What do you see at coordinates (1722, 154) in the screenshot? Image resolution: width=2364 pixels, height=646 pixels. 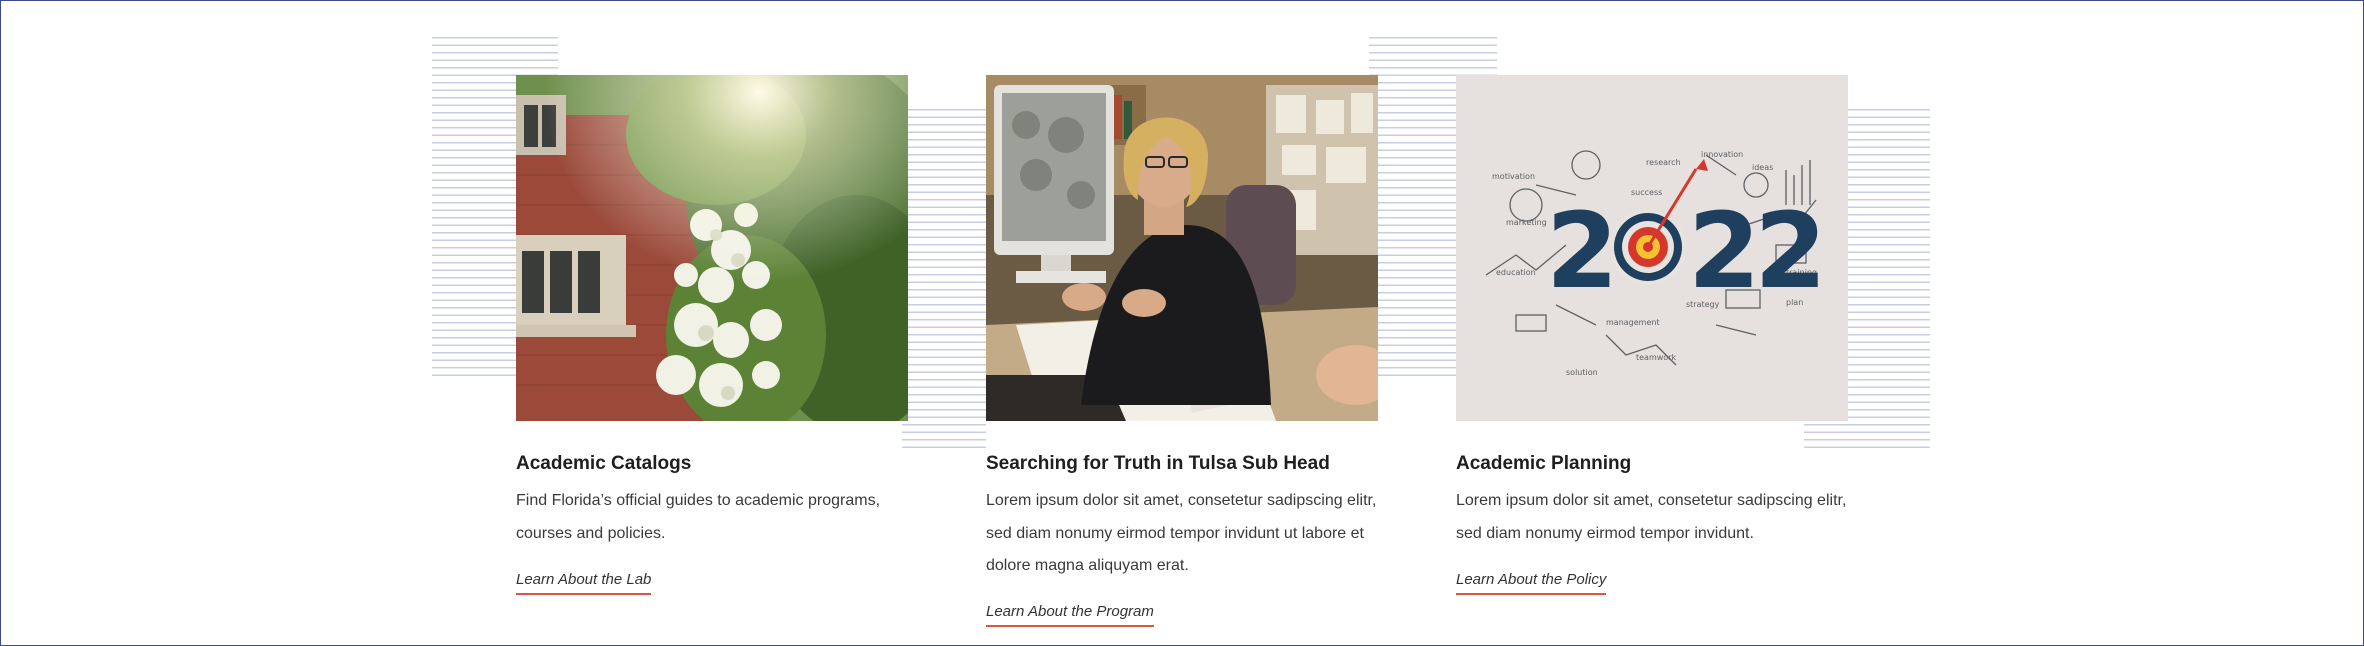 I see `svg-text: innovation` at bounding box center [1722, 154].